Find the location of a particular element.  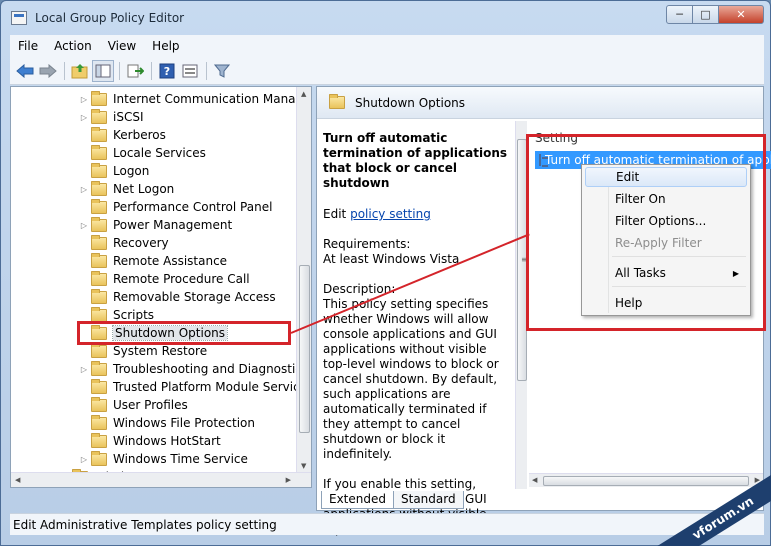

show-hide-tree-button is located at coordinates (103, 70).